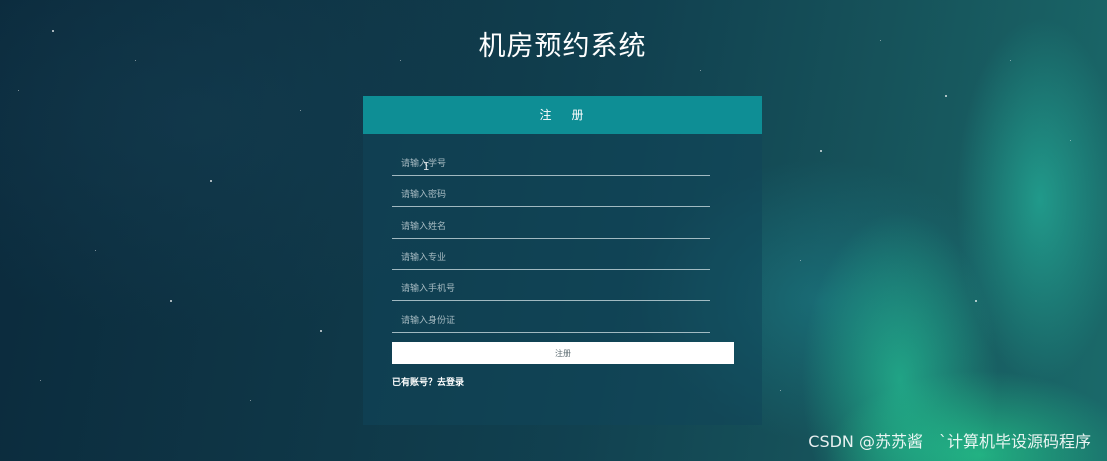 The width and height of the screenshot is (1107, 461). I want to click on student-id-input, so click(551, 164).